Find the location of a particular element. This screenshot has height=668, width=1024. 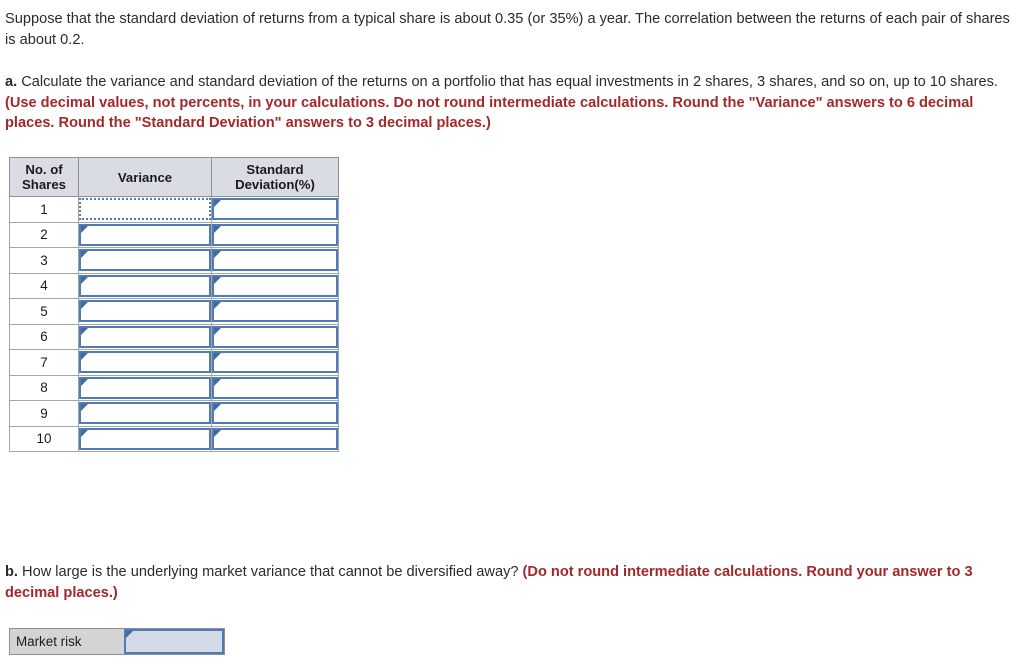

market-risk-label: Market risk is located at coordinates (67, 641).